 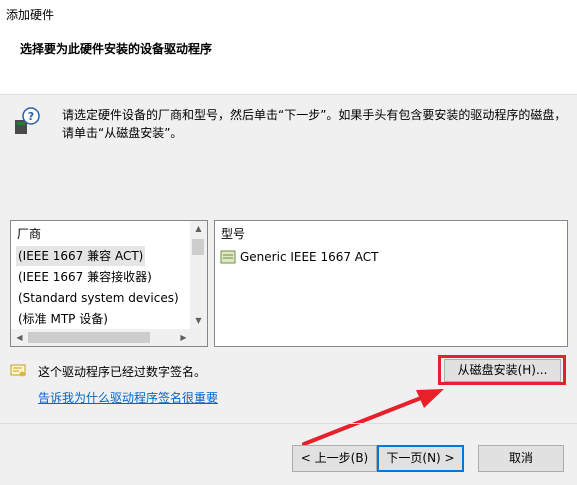 What do you see at coordinates (502, 370) in the screenshot?
I see `highlight-box` at bounding box center [502, 370].